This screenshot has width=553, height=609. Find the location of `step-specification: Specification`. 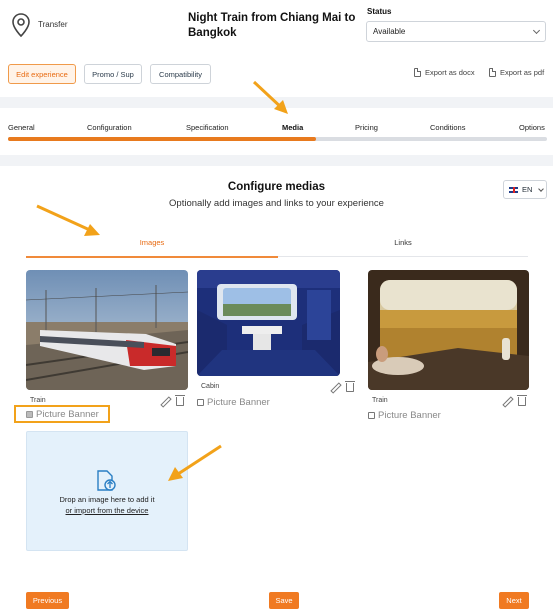

step-specification: Specification is located at coordinates (207, 127).